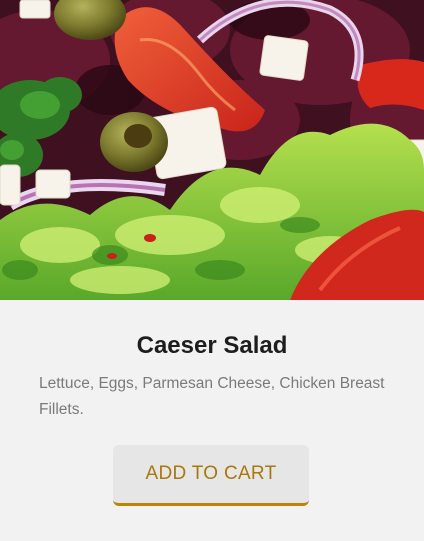 The image size is (424, 541). Describe the element at coordinates (212, 345) in the screenshot. I see `product-title: Caeser Salad` at that location.